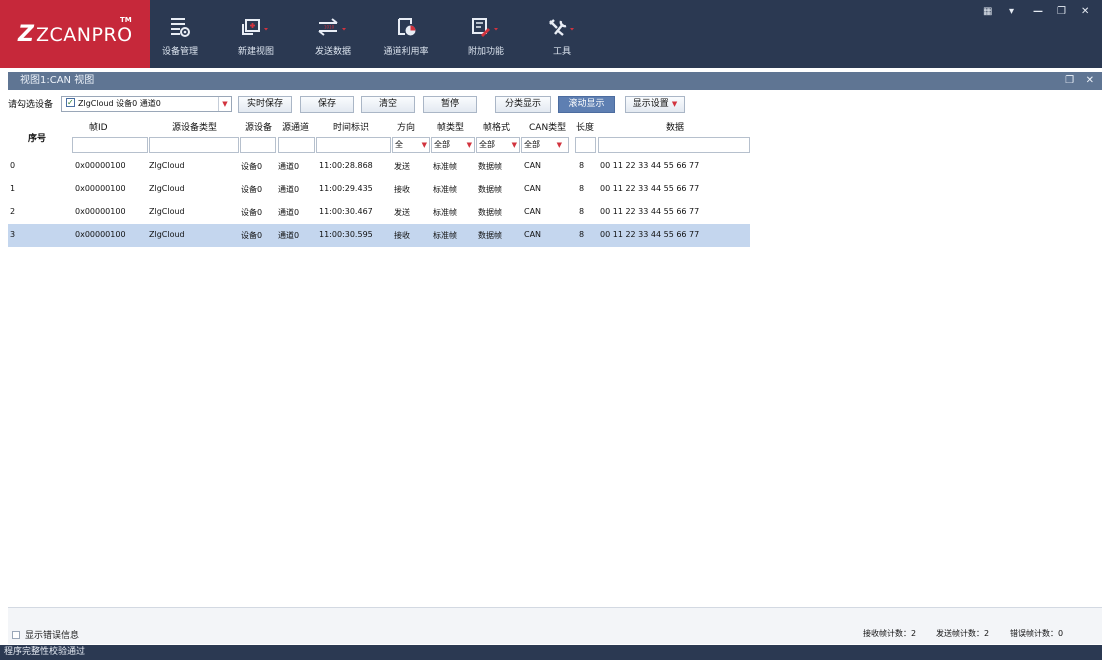 The image size is (1102, 660). What do you see at coordinates (450, 126) in the screenshot?
I see `col-frame-type: 帧类型` at bounding box center [450, 126].